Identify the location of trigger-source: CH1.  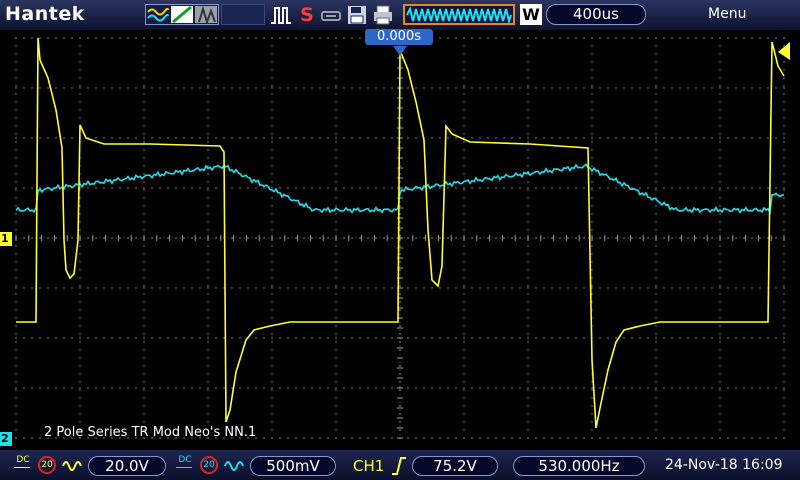
(368, 467).